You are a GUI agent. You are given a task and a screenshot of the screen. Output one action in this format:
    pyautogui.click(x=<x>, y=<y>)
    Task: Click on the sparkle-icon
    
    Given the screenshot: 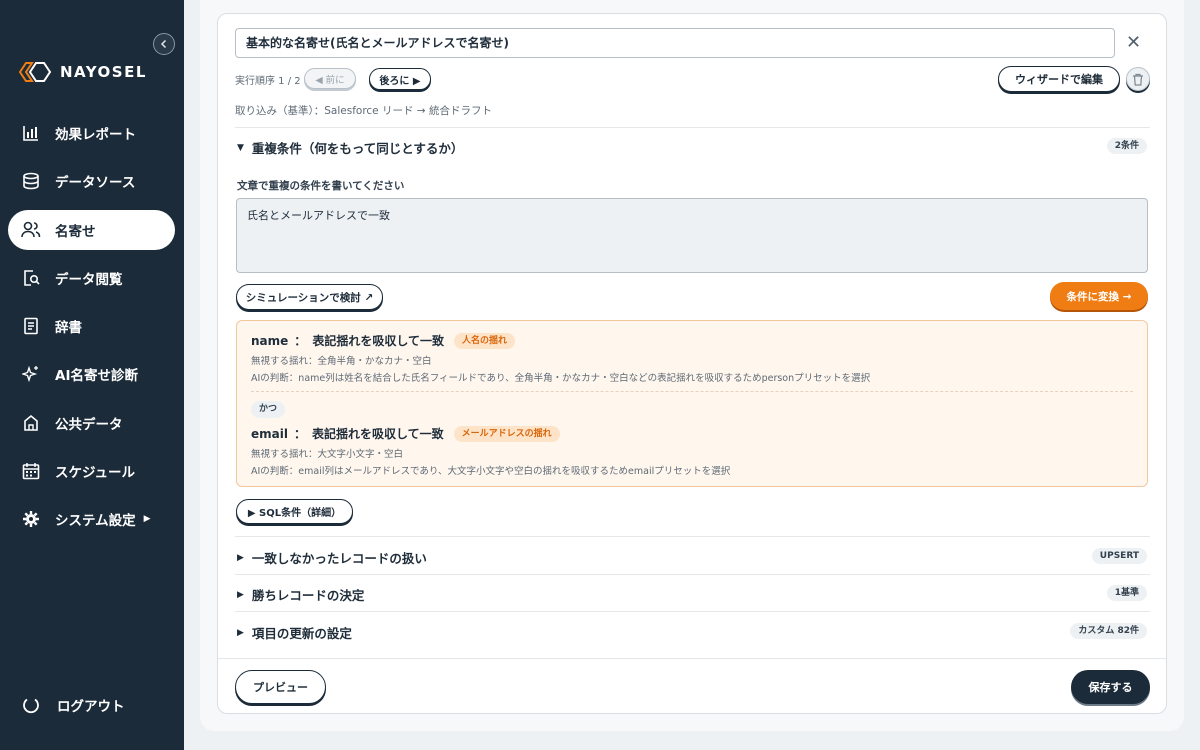 What is the action you would take?
    pyautogui.click(x=31, y=374)
    